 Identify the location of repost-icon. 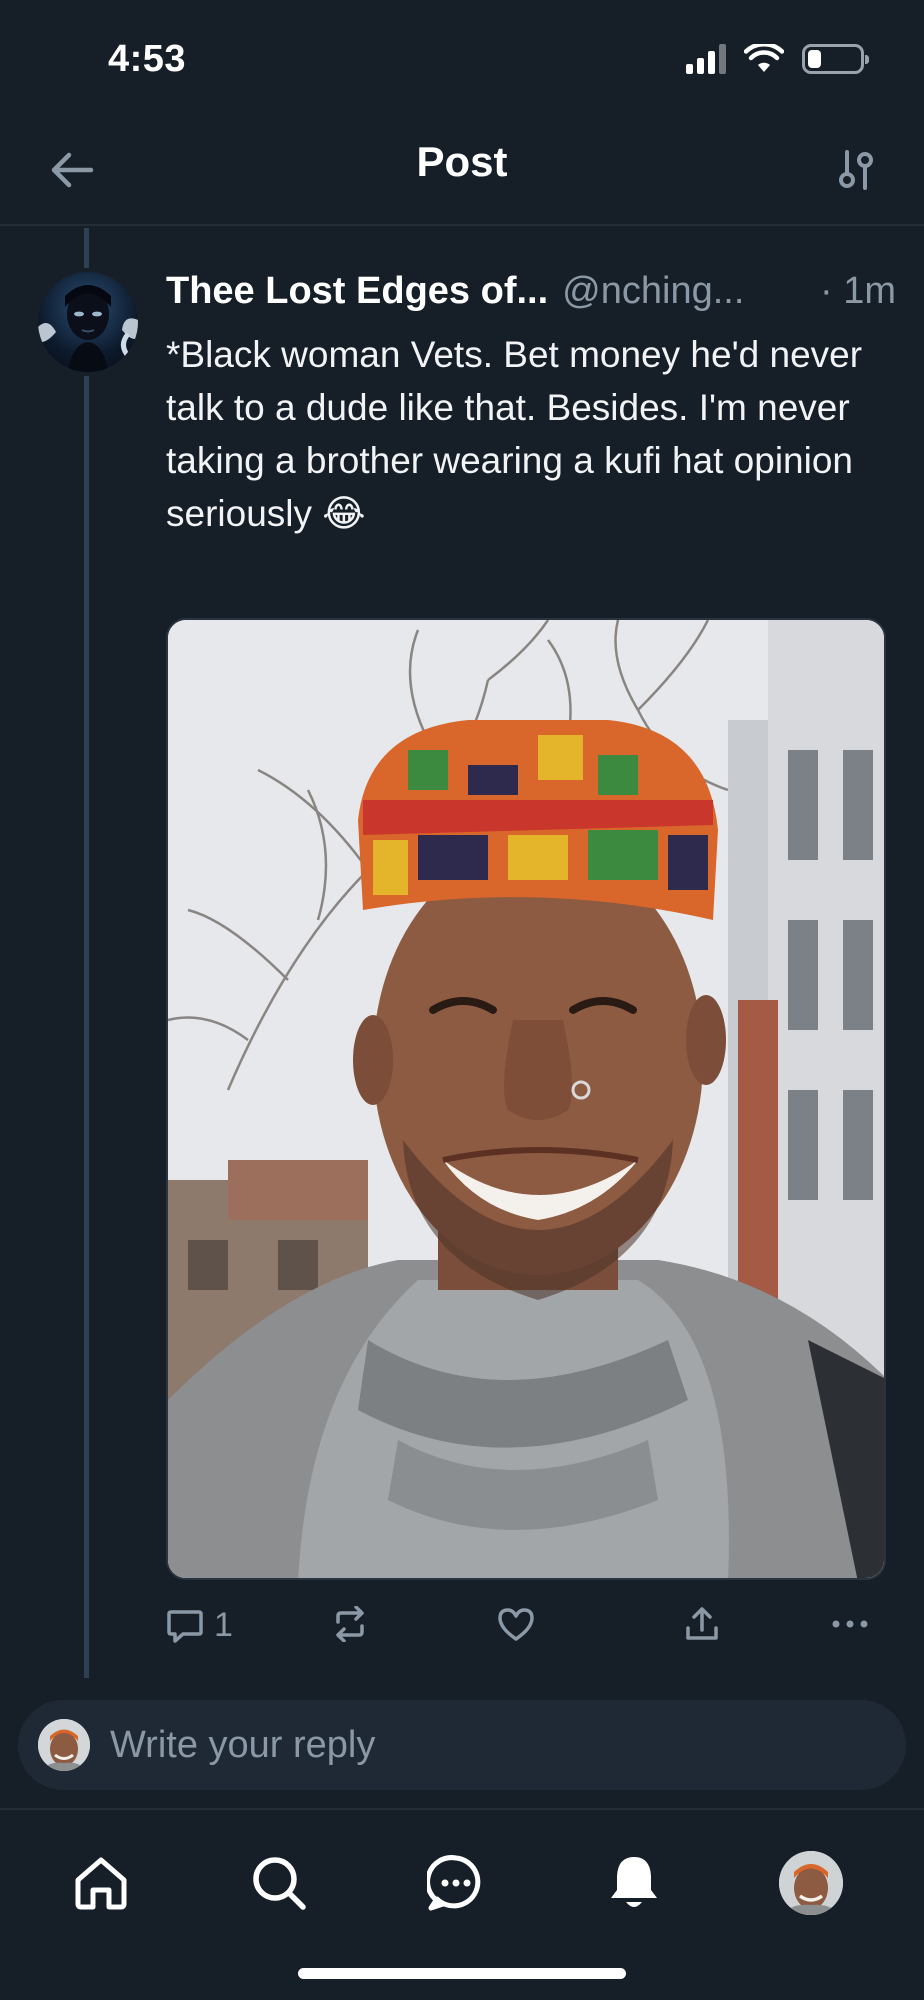
(350, 1624).